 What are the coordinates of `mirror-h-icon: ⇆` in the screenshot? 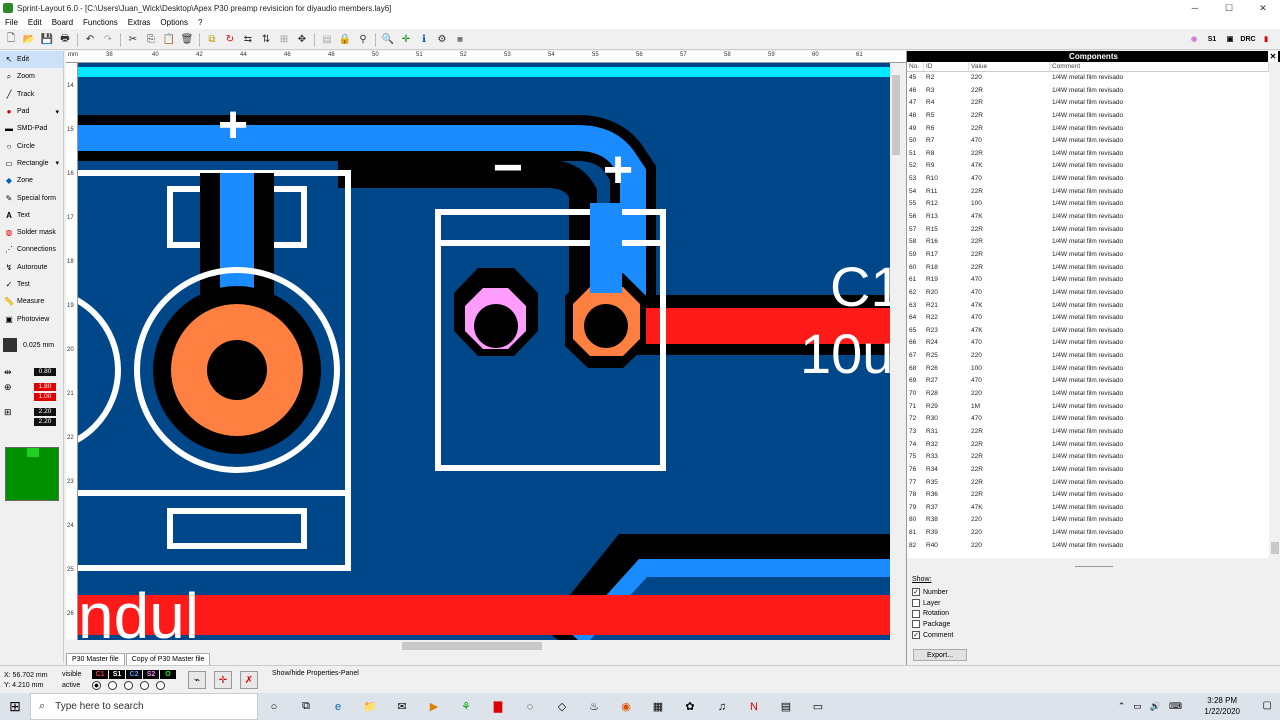 It's located at (248, 40).